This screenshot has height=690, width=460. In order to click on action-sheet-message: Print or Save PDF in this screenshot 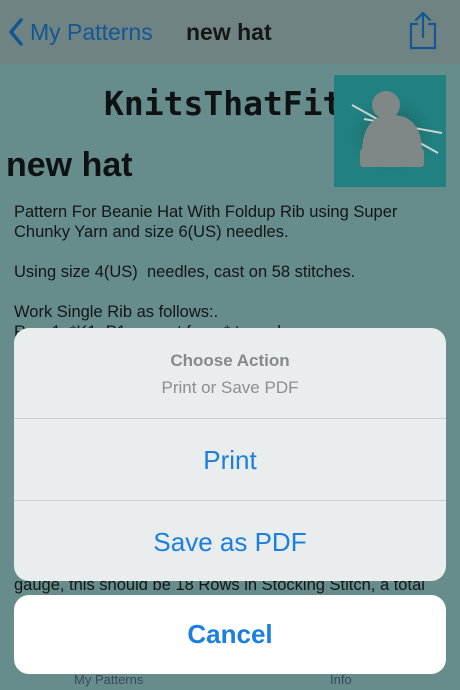, I will do `click(230, 387)`.